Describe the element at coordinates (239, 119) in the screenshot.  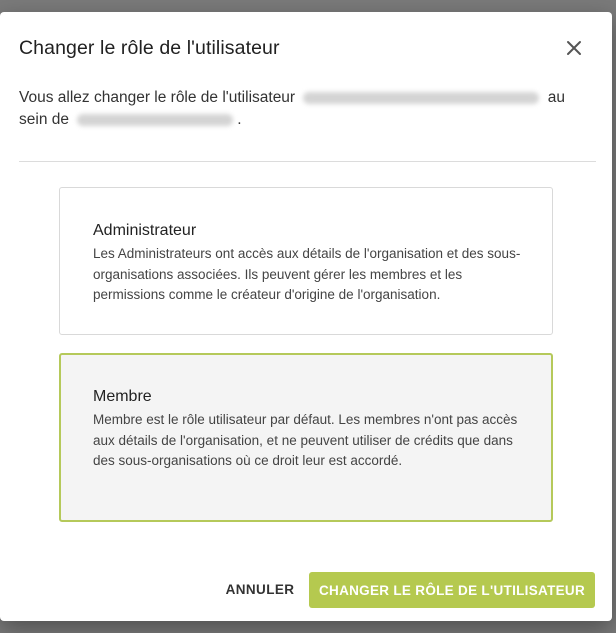
I see `intro-text-end: .` at that location.